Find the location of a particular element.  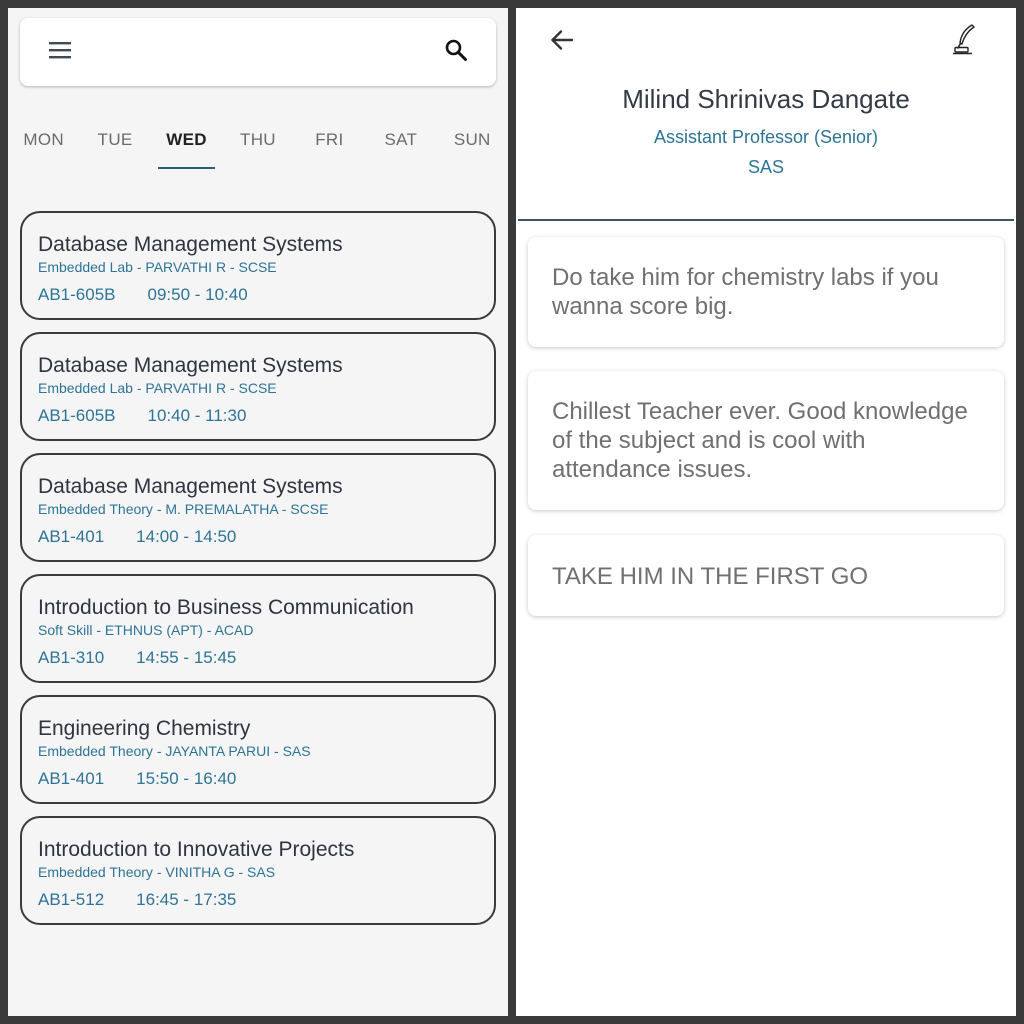

quill-pen-icon is located at coordinates (965, 41).